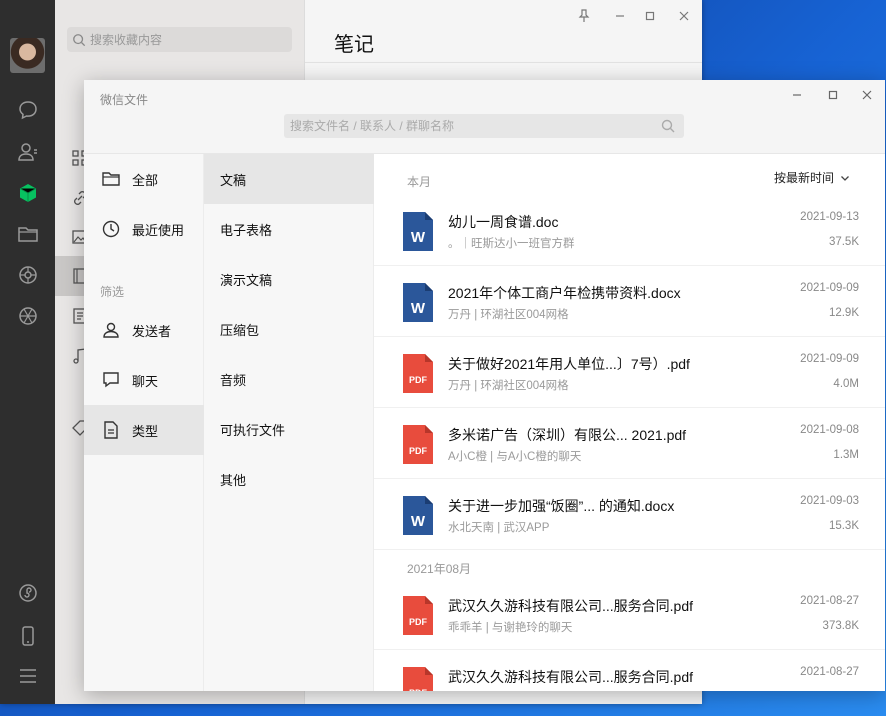 The width and height of the screenshot is (886, 716). I want to click on moments-icon, so click(28, 275).